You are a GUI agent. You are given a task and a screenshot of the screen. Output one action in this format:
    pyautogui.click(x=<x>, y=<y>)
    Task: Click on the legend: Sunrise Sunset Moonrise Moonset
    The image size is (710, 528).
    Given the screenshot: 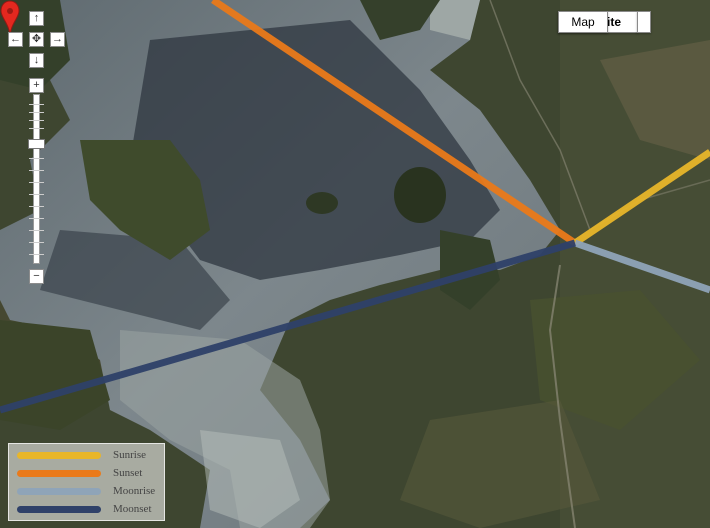 What is the action you would take?
    pyautogui.click(x=86, y=482)
    